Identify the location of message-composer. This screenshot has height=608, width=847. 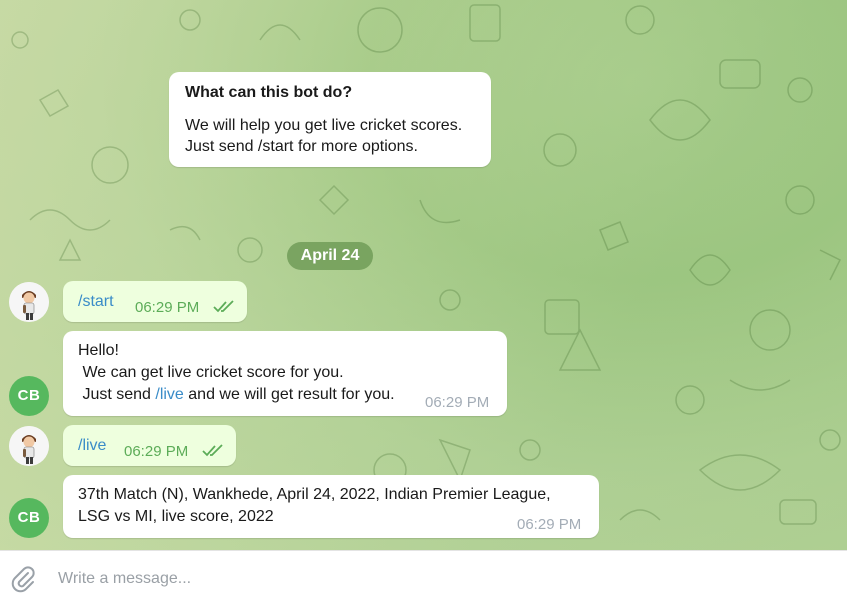
(423, 579).